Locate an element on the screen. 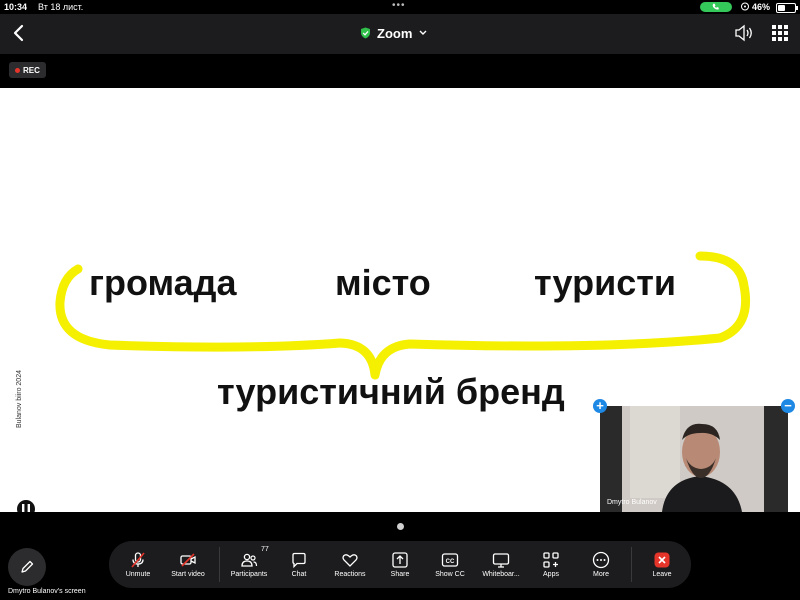  participant-video-image is located at coordinates (694, 459).